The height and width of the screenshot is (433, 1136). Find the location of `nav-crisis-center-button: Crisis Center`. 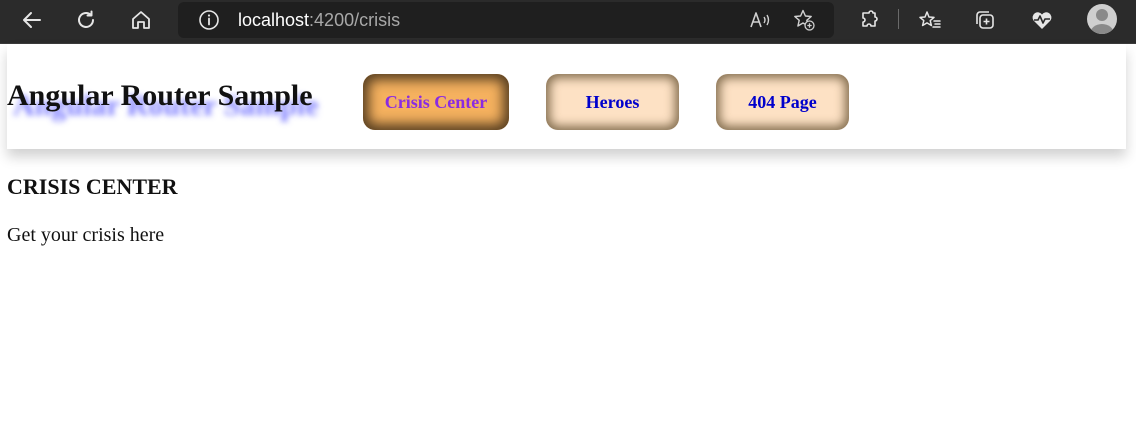

nav-crisis-center-button: Crisis Center is located at coordinates (436, 102).